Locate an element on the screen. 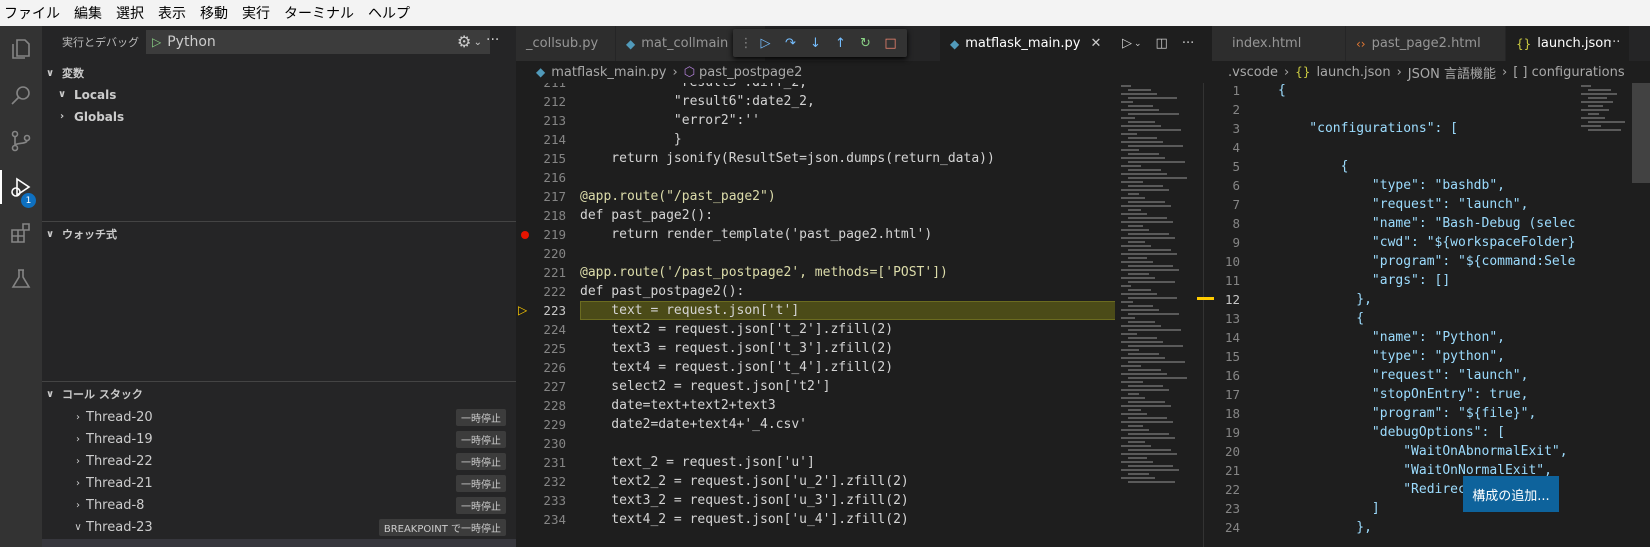  menu-file: ファイル is located at coordinates (32, 13).